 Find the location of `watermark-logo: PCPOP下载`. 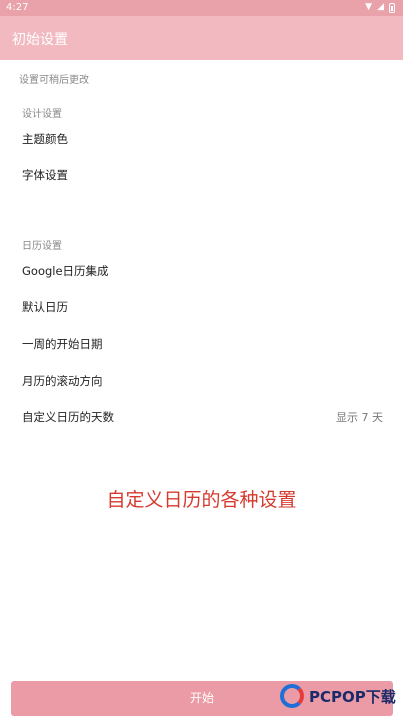

watermark-logo: PCPOP下载 is located at coordinates (340, 700).